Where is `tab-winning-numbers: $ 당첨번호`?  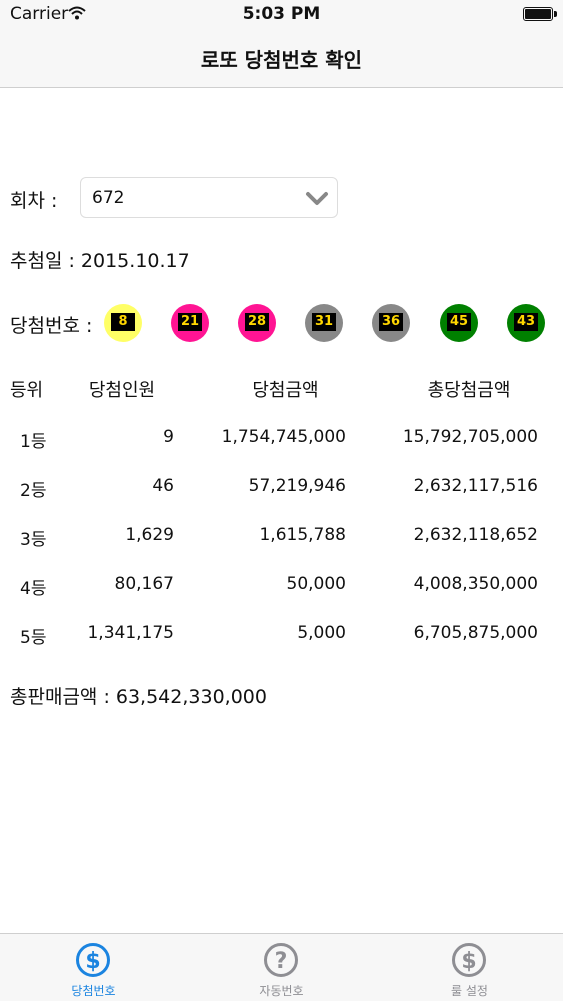 tab-winning-numbers: $ 당첨번호 is located at coordinates (93, 967).